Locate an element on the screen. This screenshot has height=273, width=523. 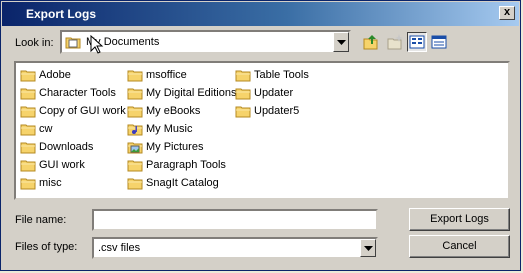
file-list-item: cw is located at coordinates (36, 129).